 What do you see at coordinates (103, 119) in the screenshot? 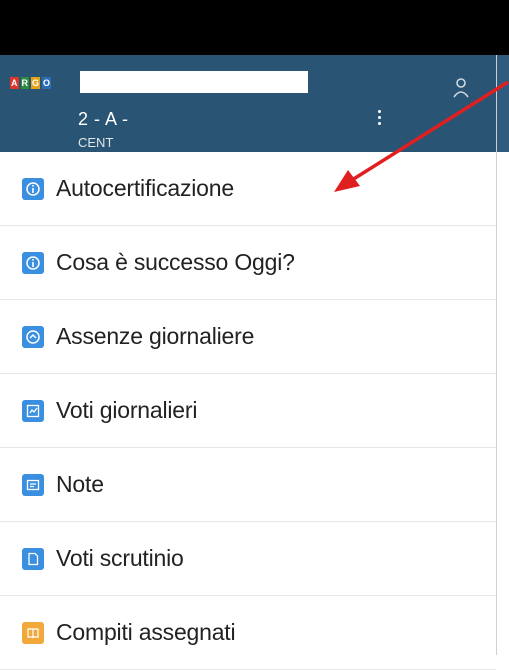
I see `class-label: 2 - A -` at bounding box center [103, 119].